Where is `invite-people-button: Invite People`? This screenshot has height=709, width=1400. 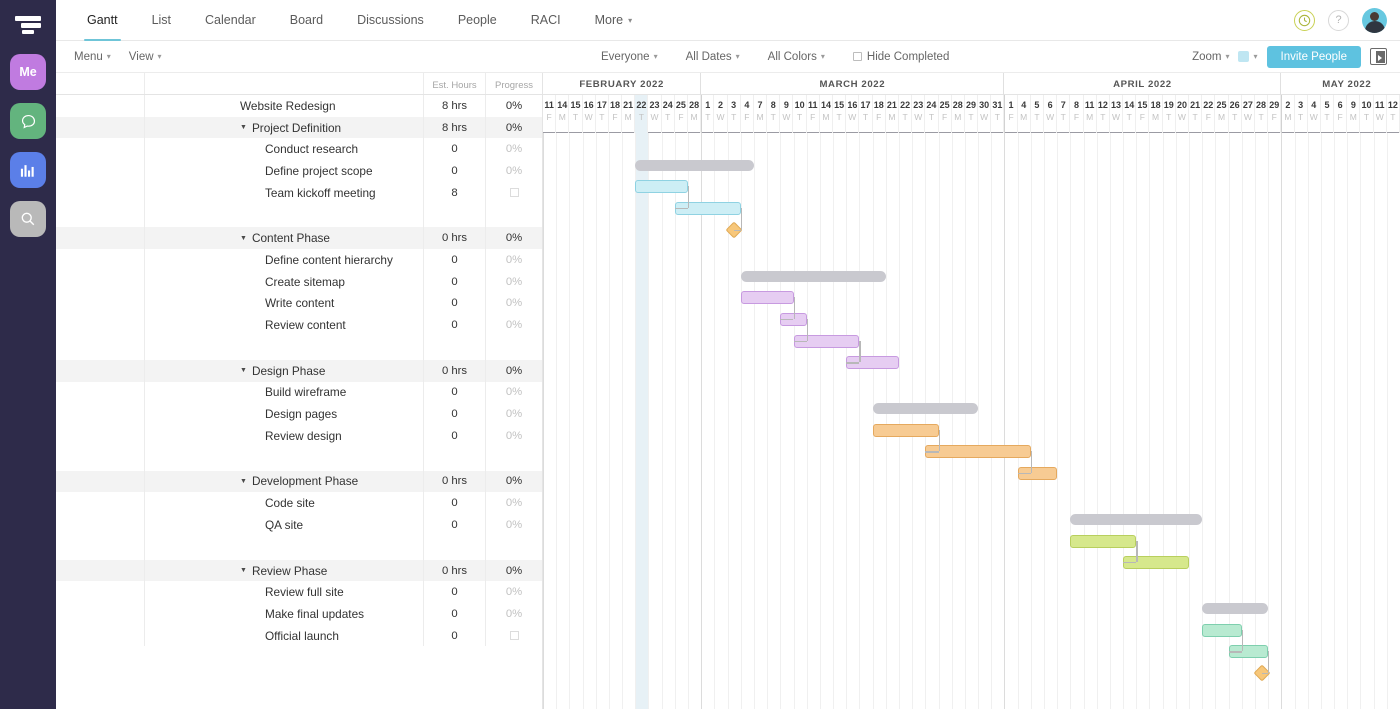 invite-people-button: Invite People is located at coordinates (1313, 56).